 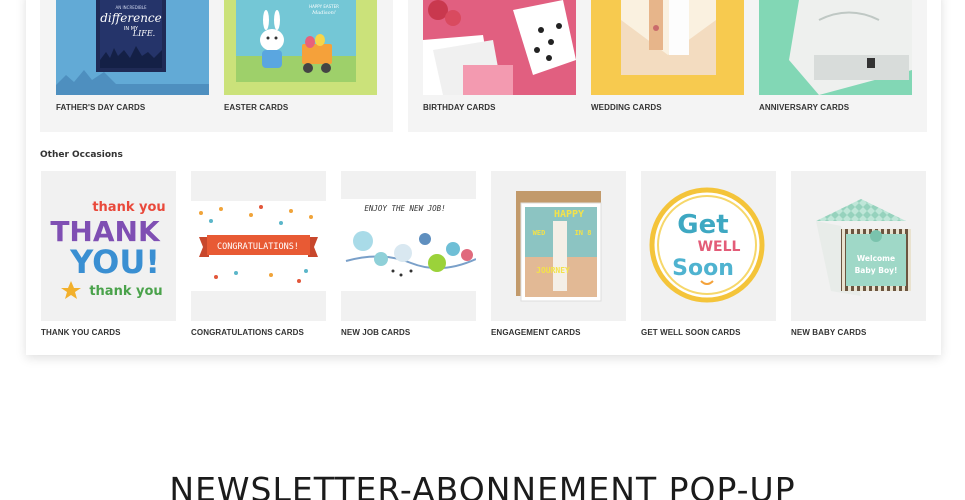 I want to click on engagement-card-text-3: IN 8, so click(x=583, y=233).